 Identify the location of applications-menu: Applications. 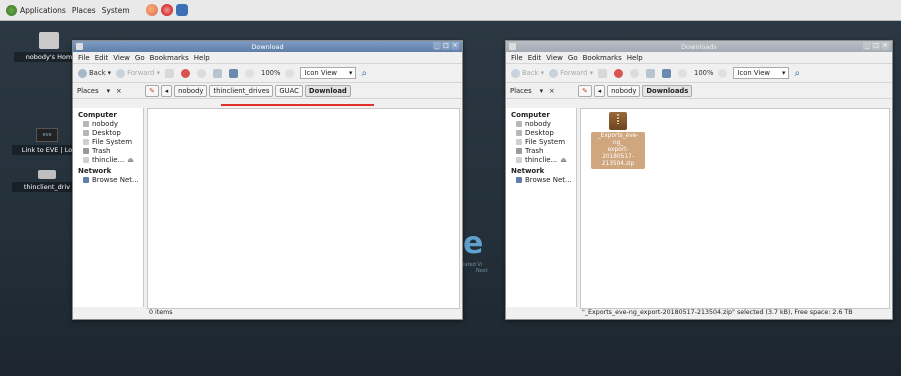
(36, 10).